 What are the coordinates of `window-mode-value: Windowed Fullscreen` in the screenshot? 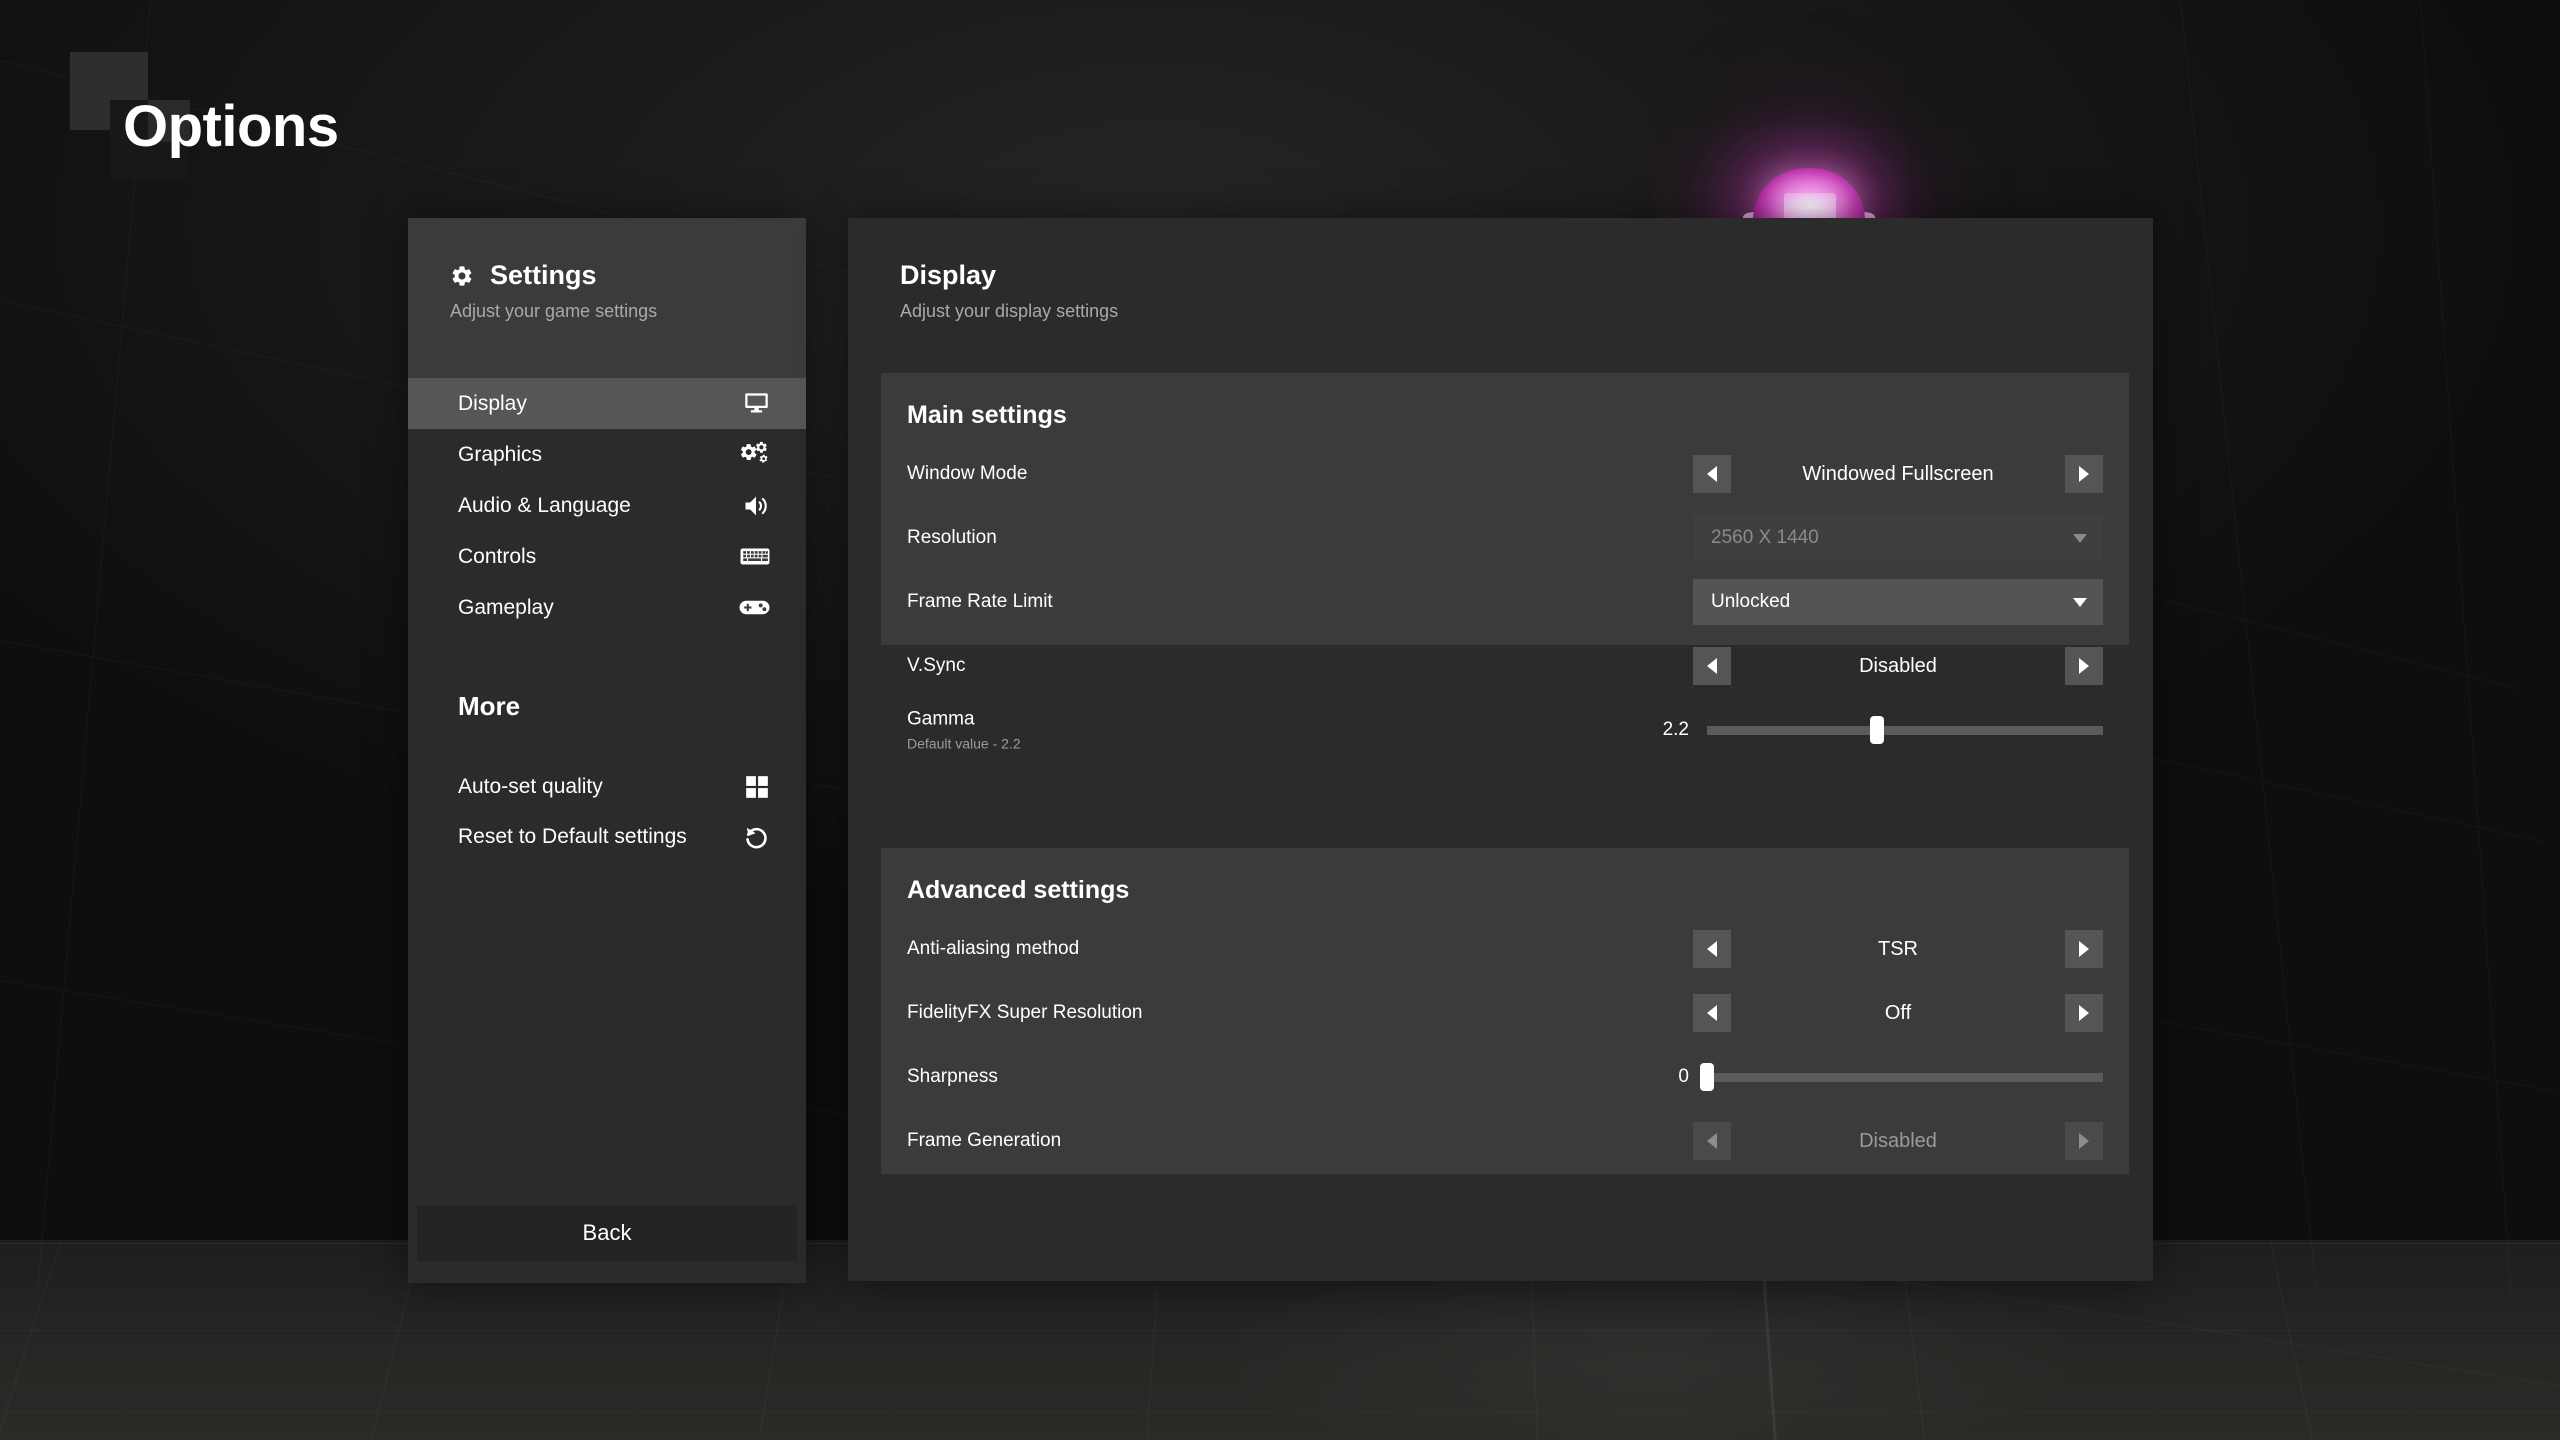 It's located at (1898, 473).